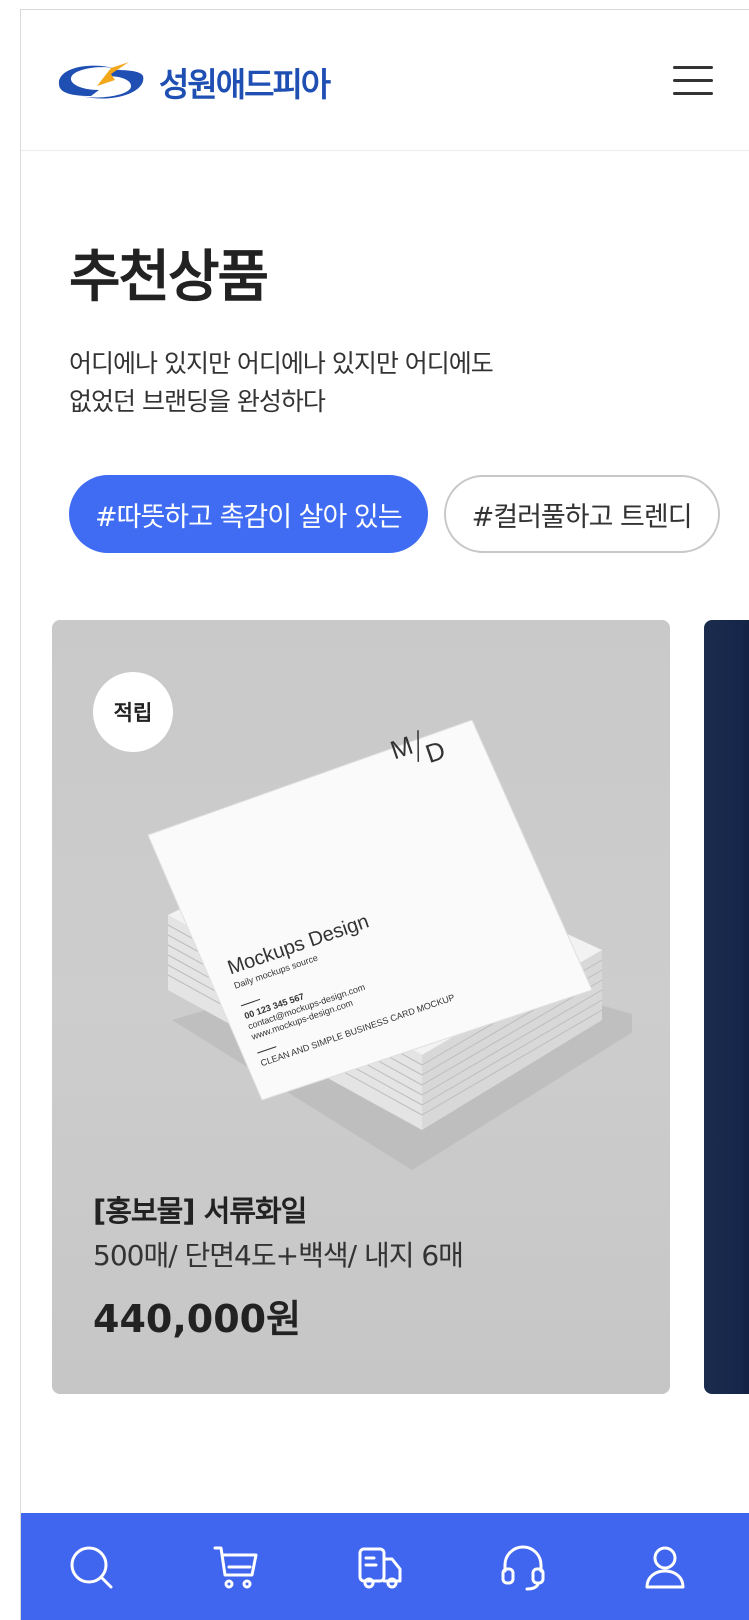 This screenshot has width=749, height=1620. Describe the element at coordinates (248, 514) in the screenshot. I see `tag-warm-texture: #따뜻하고 촉감이 살아 있는` at that location.